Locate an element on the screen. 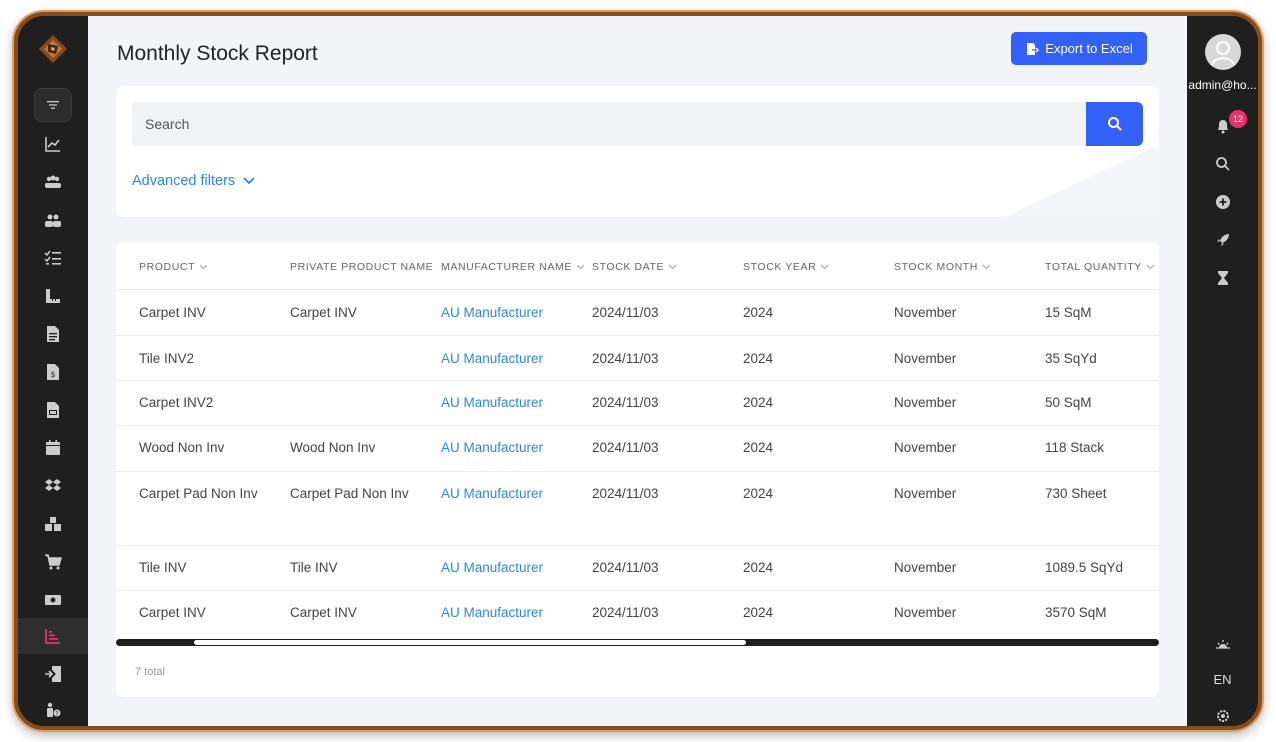  column-header-manufacturer-name: MANUFACTURER NAME is located at coordinates (513, 267).